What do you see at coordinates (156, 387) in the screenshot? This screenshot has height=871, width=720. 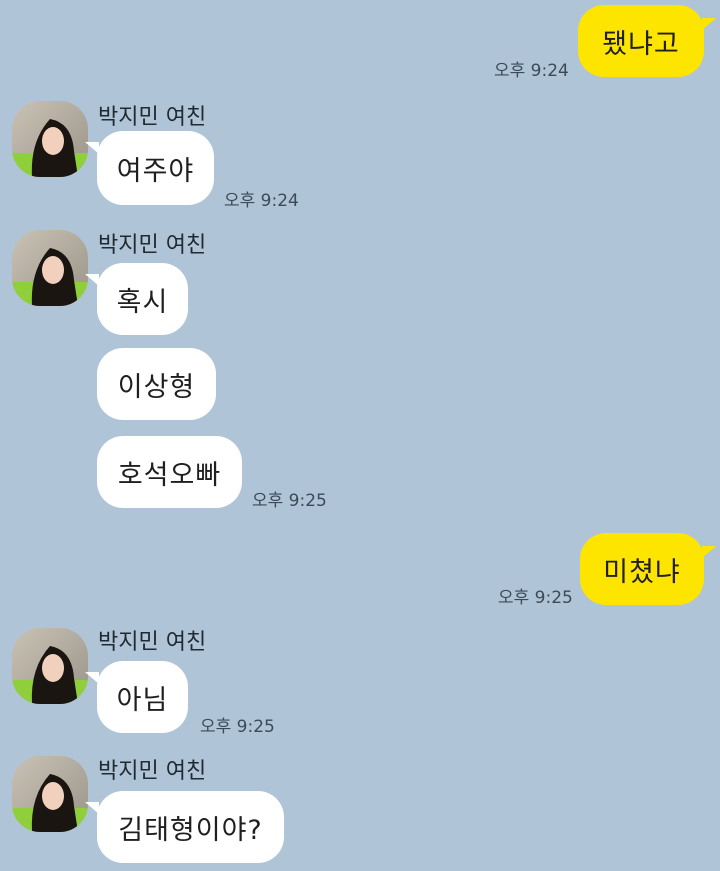 I see `message-text: 이상형` at bounding box center [156, 387].